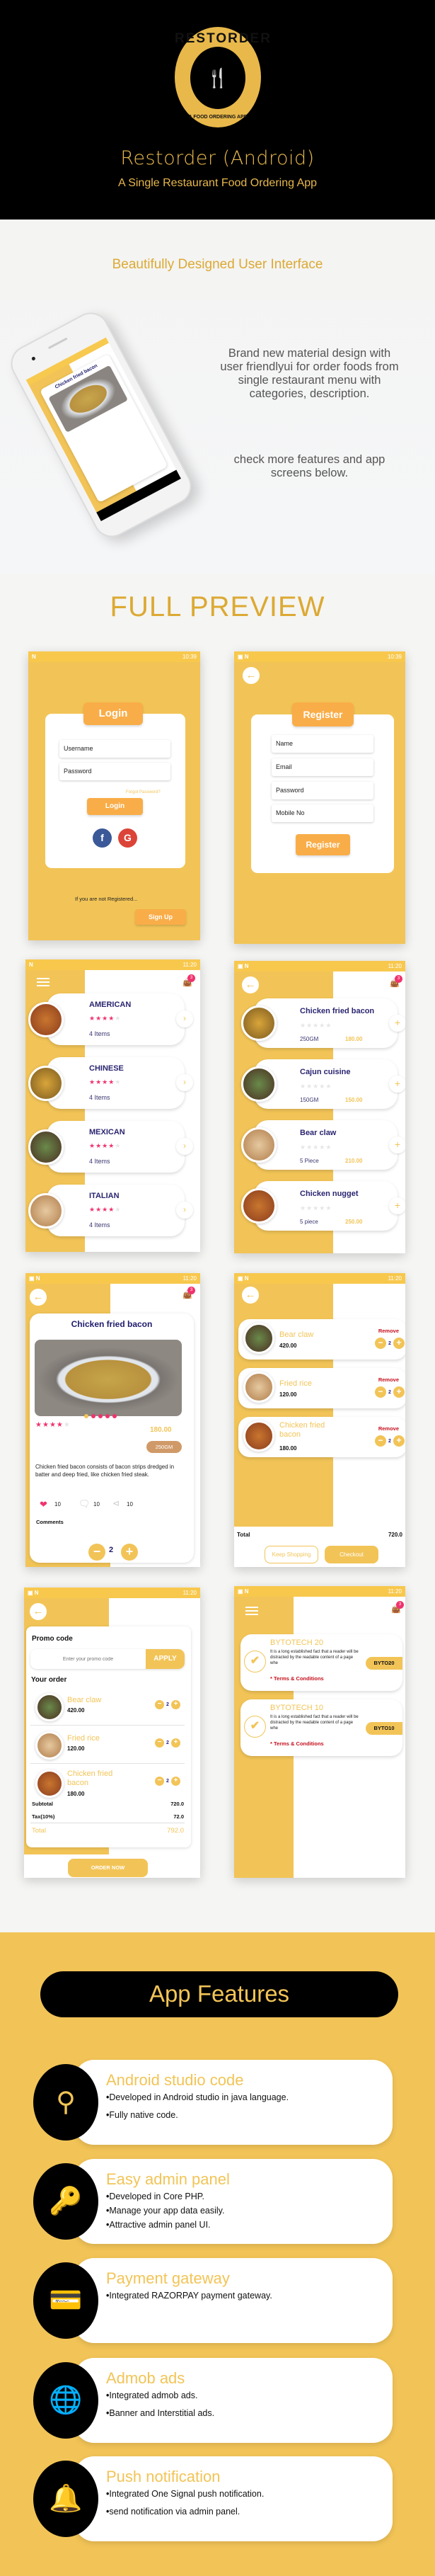 The width and height of the screenshot is (435, 2576). What do you see at coordinates (108, 1868) in the screenshot?
I see `order-now-button: ORDER NOW` at bounding box center [108, 1868].